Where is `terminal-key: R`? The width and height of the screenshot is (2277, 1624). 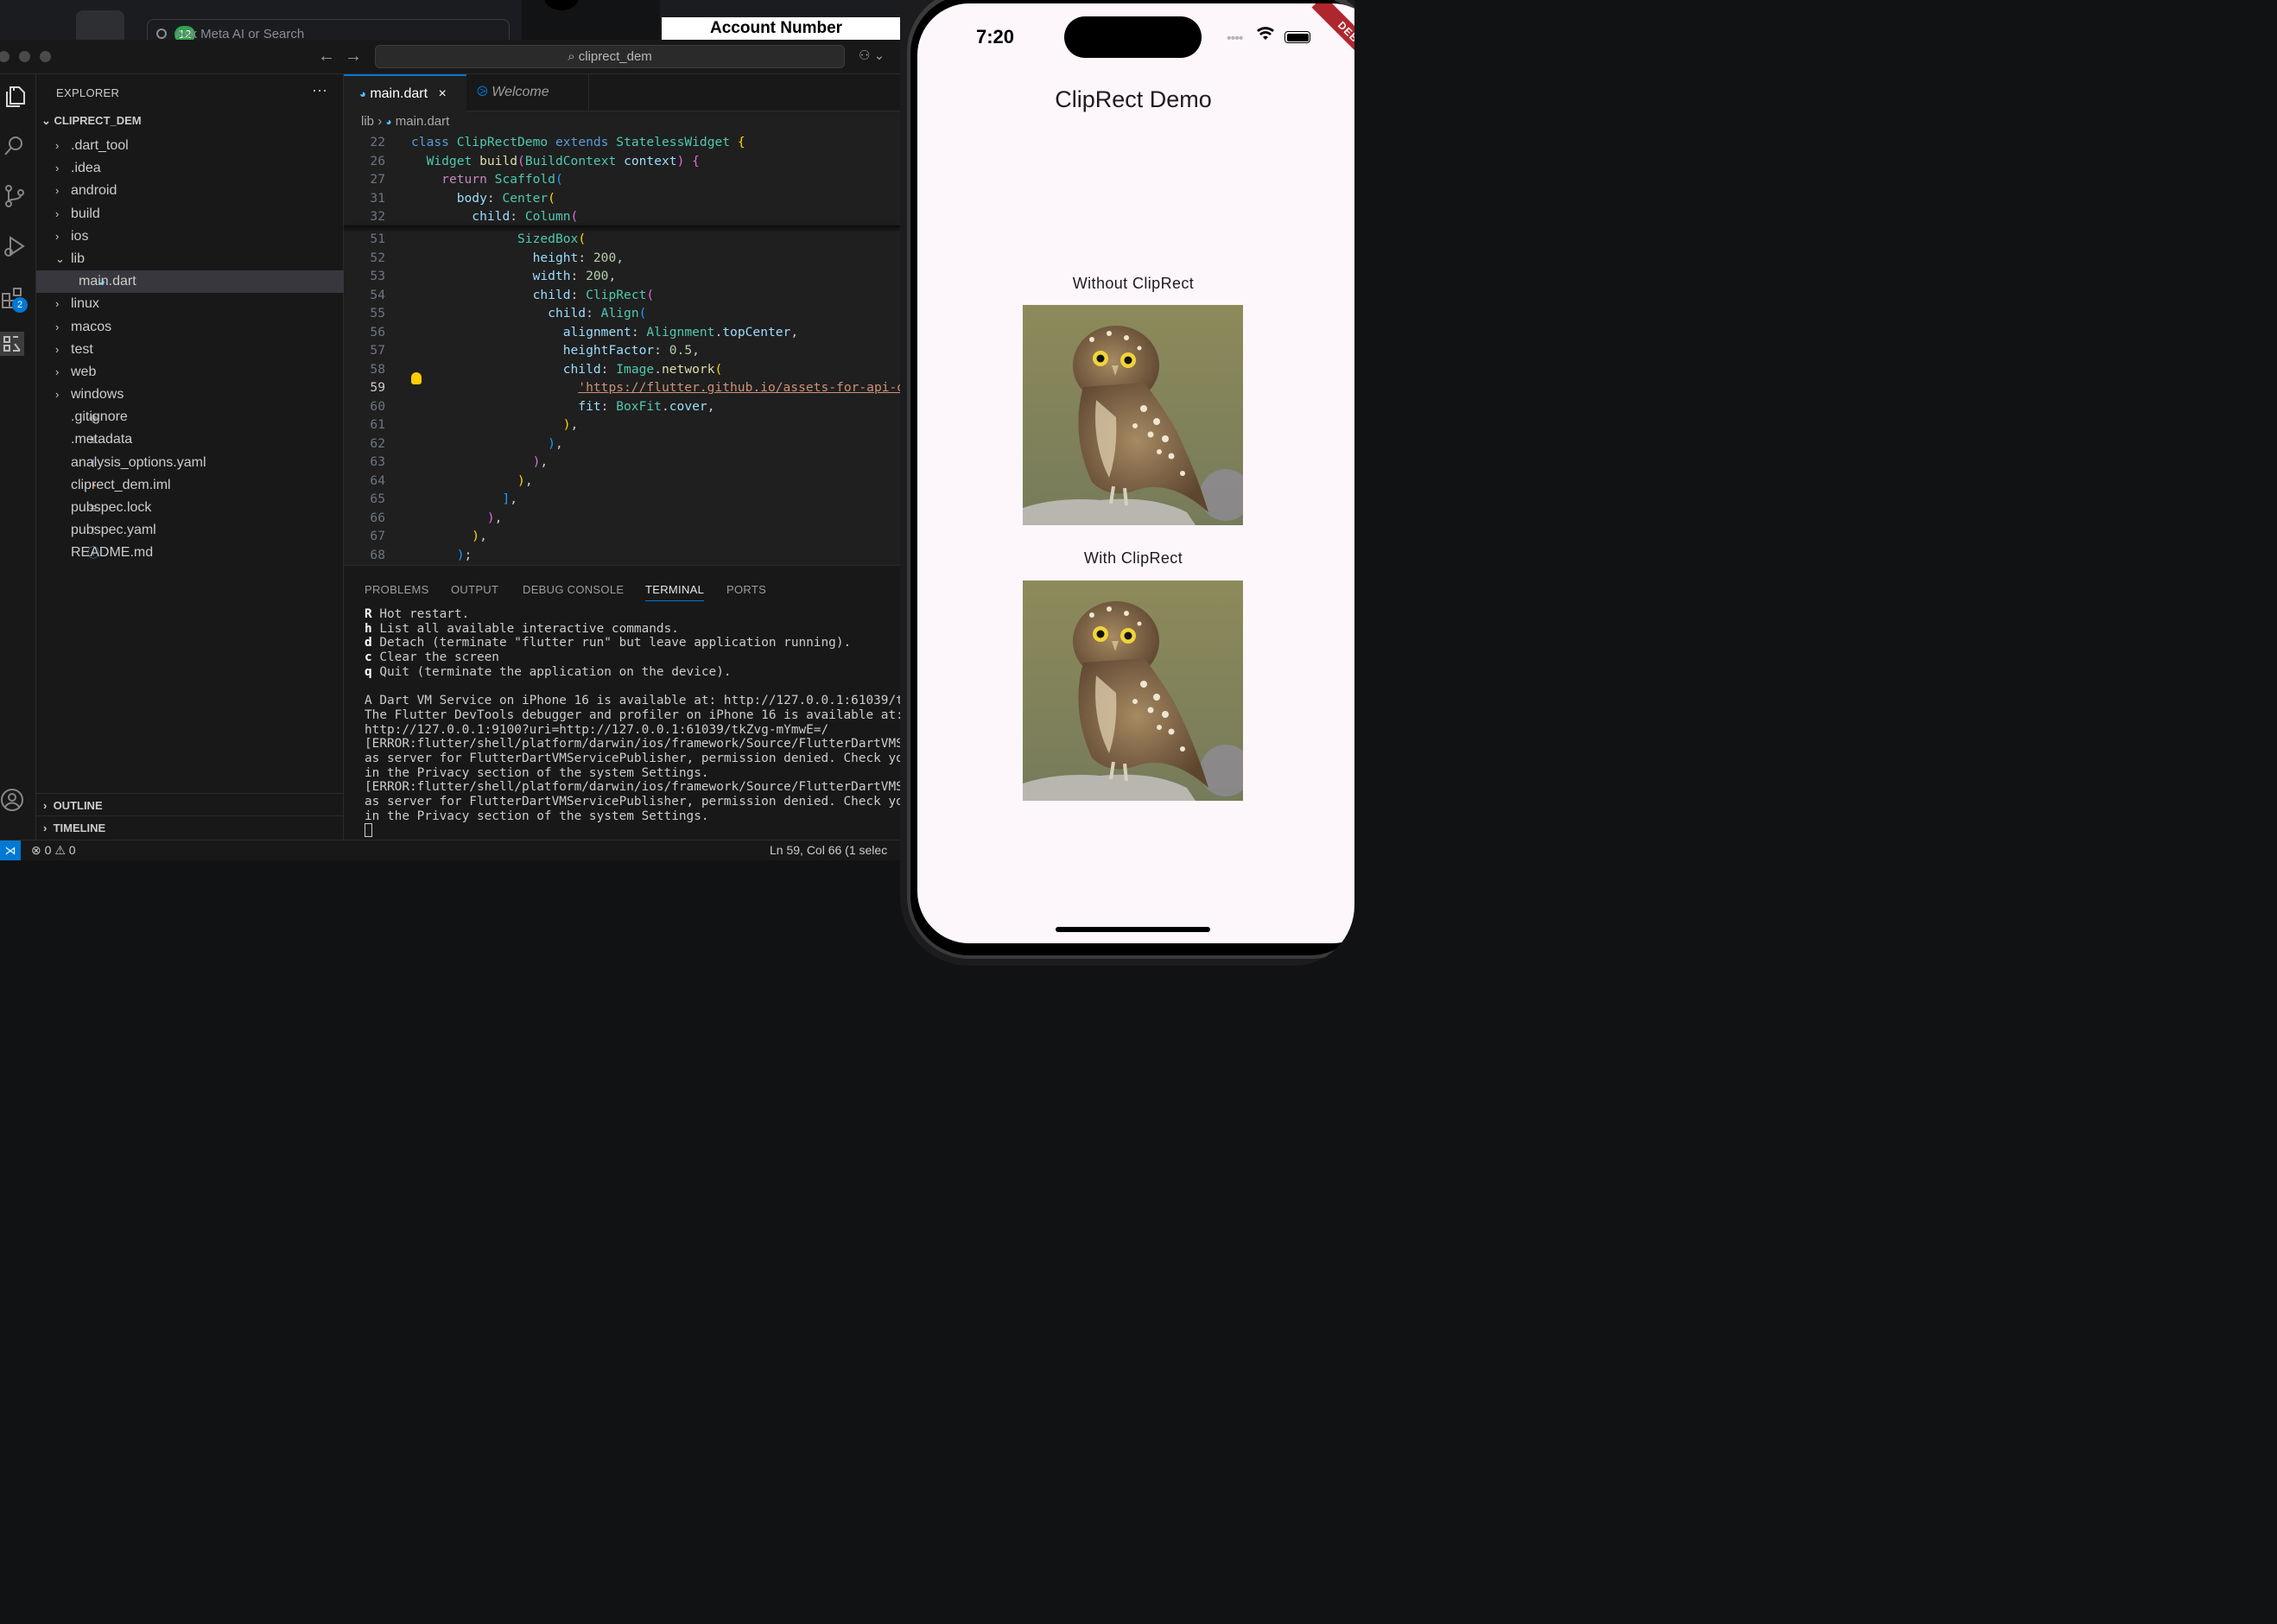
terminal-key: R is located at coordinates (368, 614).